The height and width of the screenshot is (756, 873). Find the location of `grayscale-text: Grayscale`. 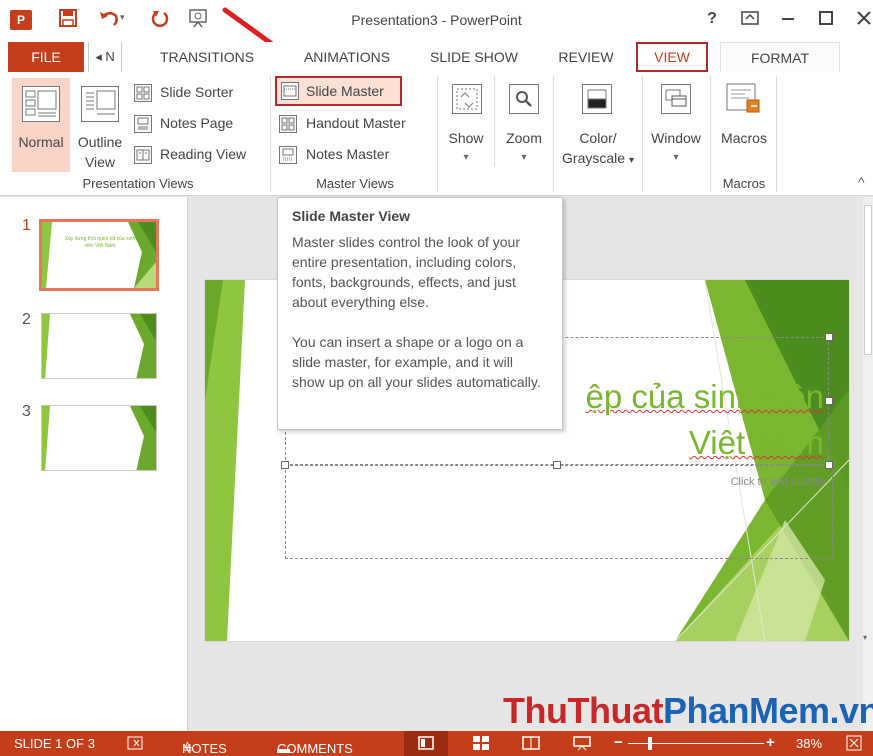

grayscale-text: Grayscale is located at coordinates (594, 158).